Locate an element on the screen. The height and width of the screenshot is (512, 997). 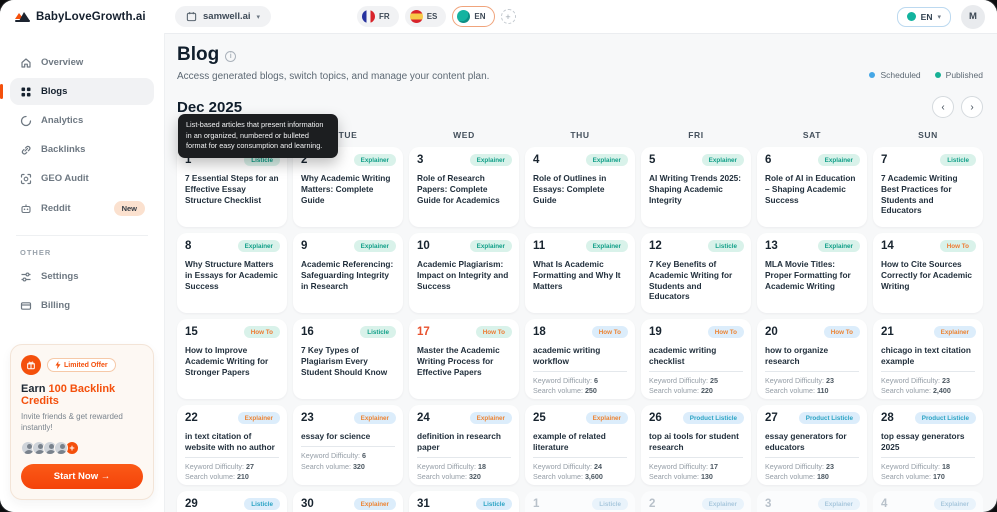
sidebar-item-blogs: Blogs is located at coordinates (77, 91).